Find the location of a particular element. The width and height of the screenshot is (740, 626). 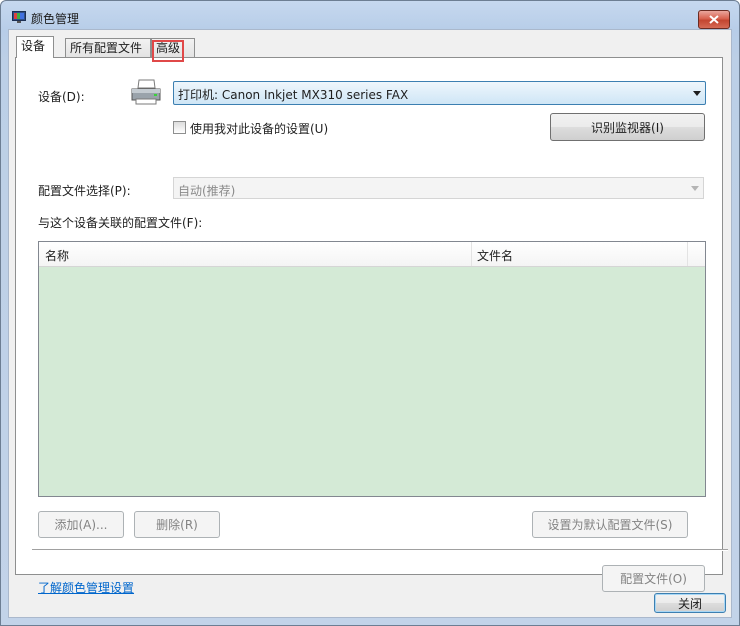

set-default-button-label: 设置为默认配置文件(S) is located at coordinates (610, 525).